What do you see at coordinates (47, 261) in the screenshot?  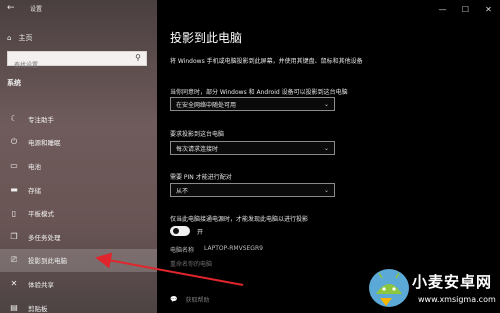 I see `sidebar-item-label: 投影到此电脑` at bounding box center [47, 261].